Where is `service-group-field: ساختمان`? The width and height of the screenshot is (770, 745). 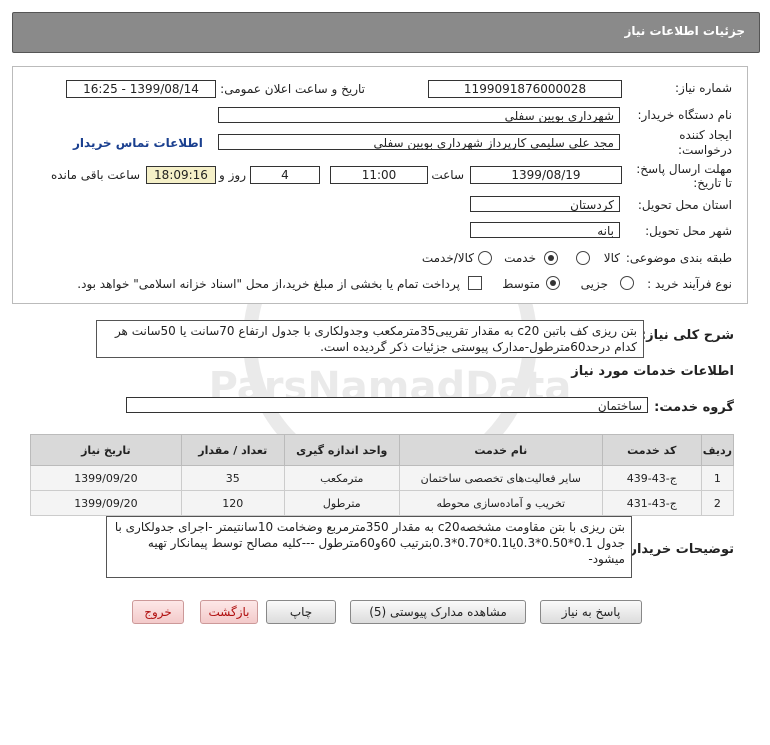 service-group-field: ساختمان is located at coordinates (387, 405).